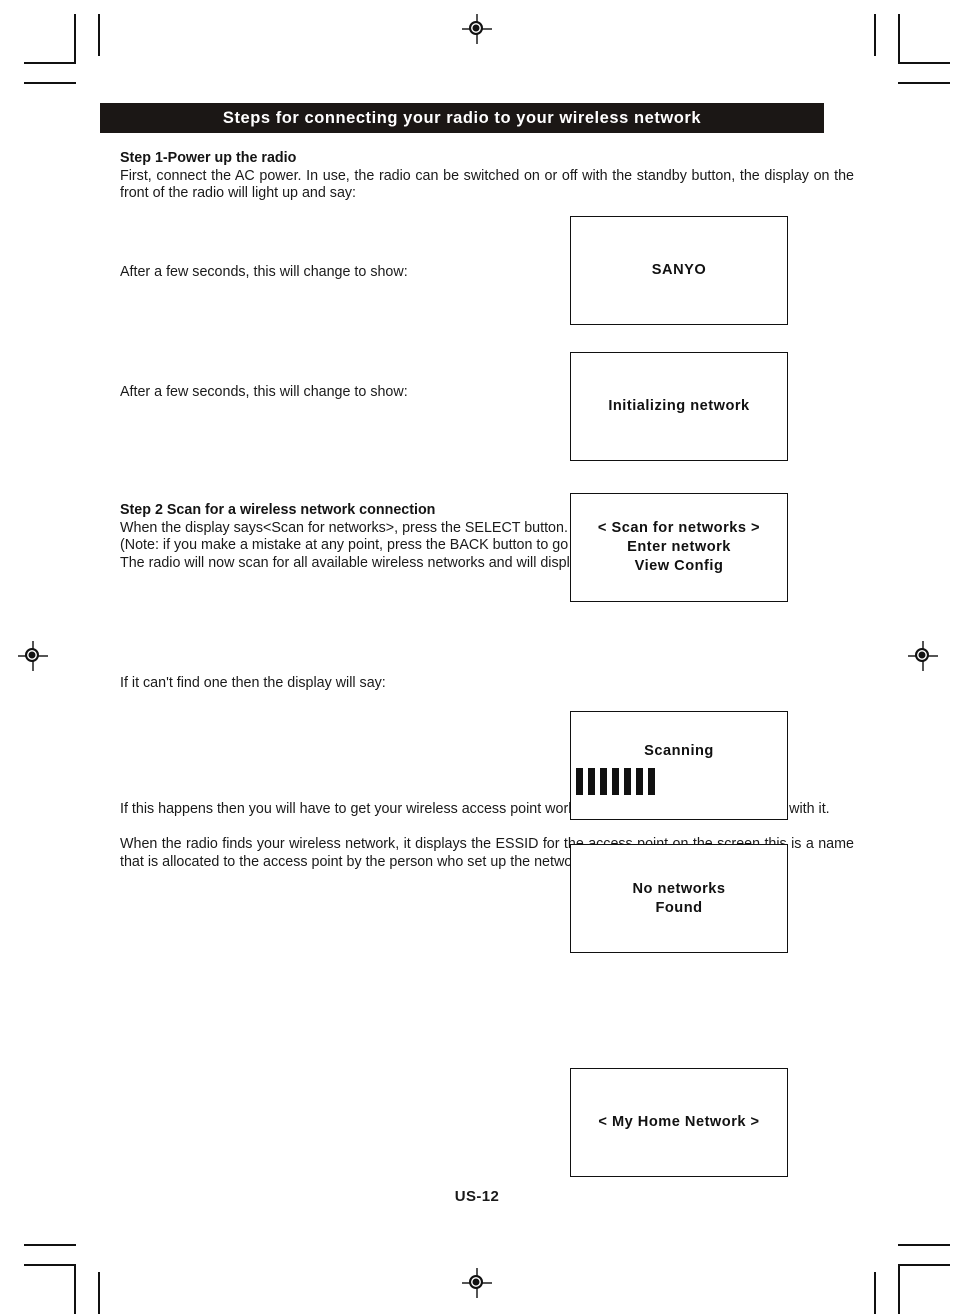 This screenshot has height=1314, width=954. I want to click on display-line: Scanning, so click(679, 751).